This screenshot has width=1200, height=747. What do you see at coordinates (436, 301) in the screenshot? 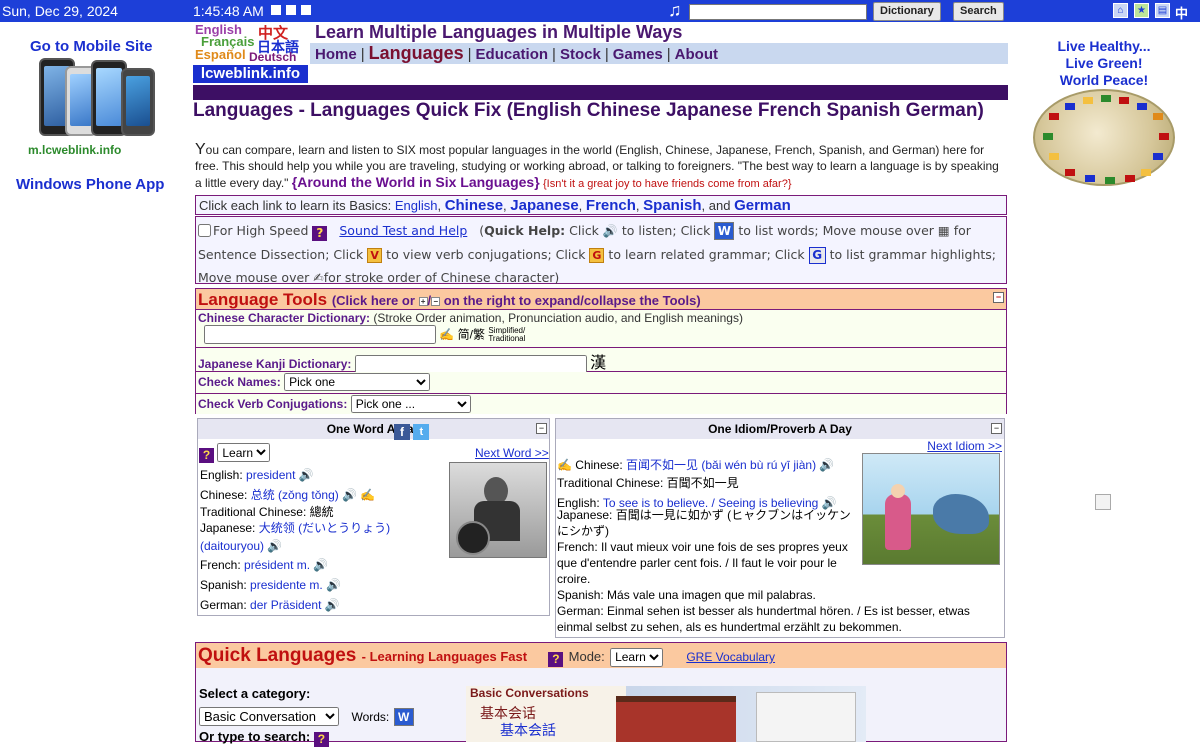
I see `collapse-icon: −` at bounding box center [436, 301].